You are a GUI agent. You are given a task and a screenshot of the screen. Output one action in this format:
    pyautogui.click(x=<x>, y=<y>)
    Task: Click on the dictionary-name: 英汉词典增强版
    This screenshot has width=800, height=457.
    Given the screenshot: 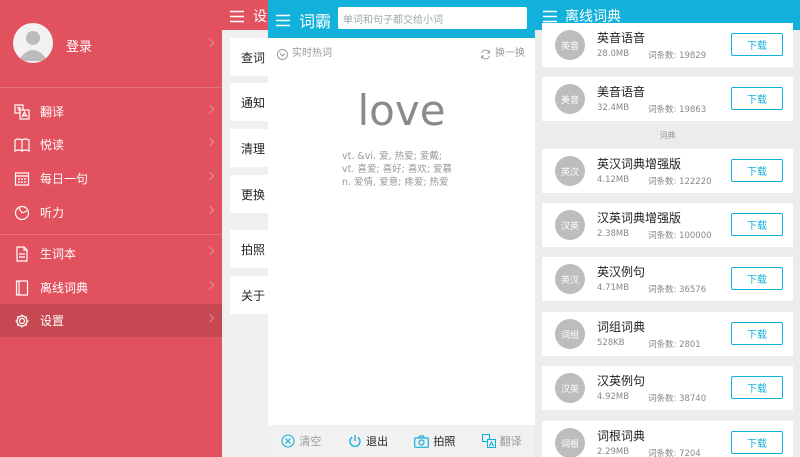 What is the action you would take?
    pyautogui.click(x=639, y=164)
    